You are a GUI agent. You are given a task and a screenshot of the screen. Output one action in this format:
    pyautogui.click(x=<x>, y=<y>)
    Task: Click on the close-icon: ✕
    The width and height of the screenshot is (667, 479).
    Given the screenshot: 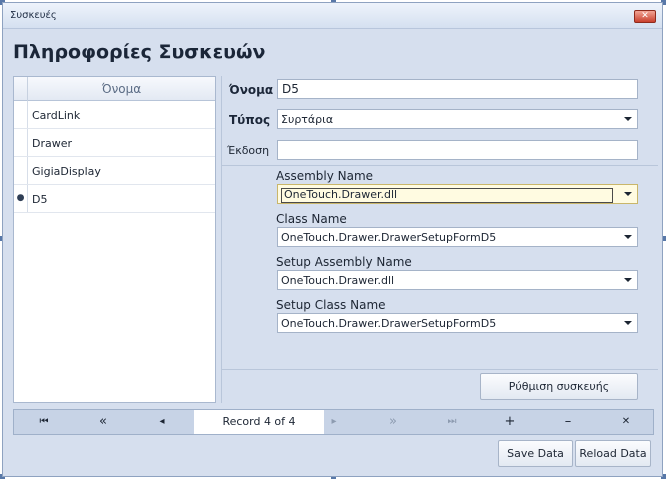 What is the action you would take?
    pyautogui.click(x=645, y=16)
    